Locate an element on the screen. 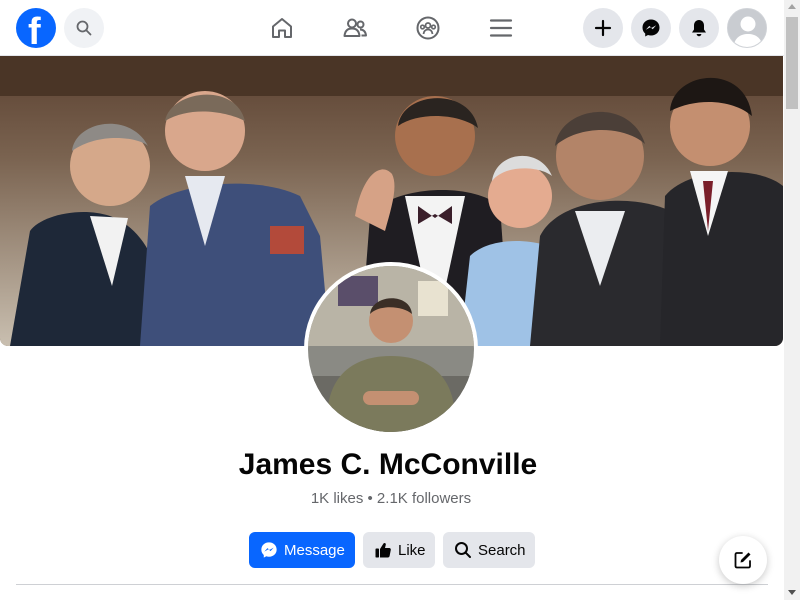 The width and height of the screenshot is (800, 600). profile-picture is located at coordinates (391, 349).